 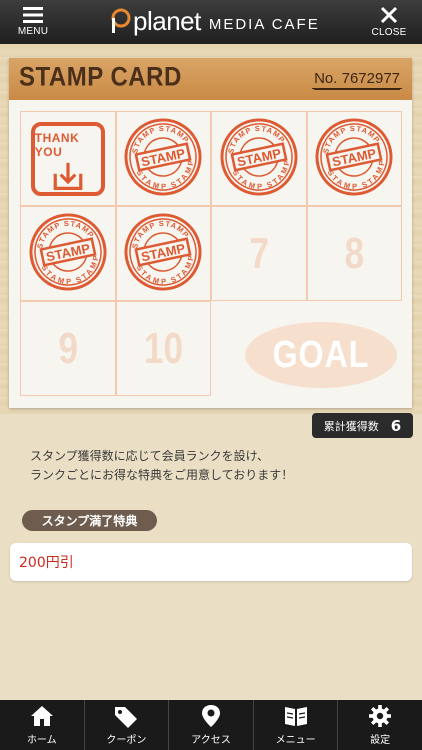 What do you see at coordinates (162, 475) in the screenshot?
I see `description-line: ランクごとにお得な特典をご用意しております！` at bounding box center [162, 475].